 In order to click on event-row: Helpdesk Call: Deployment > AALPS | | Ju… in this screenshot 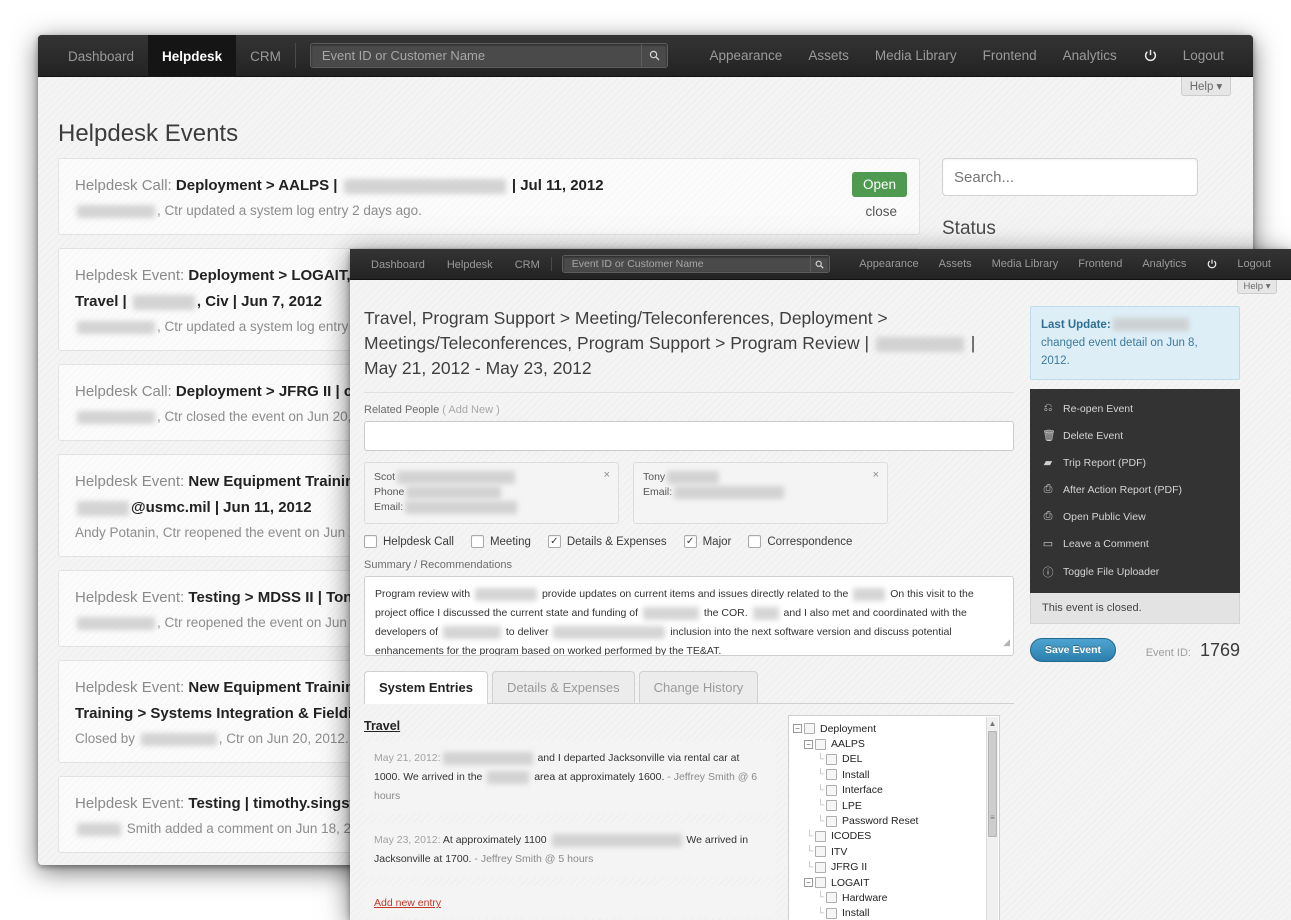, I will do `click(489, 196)`.